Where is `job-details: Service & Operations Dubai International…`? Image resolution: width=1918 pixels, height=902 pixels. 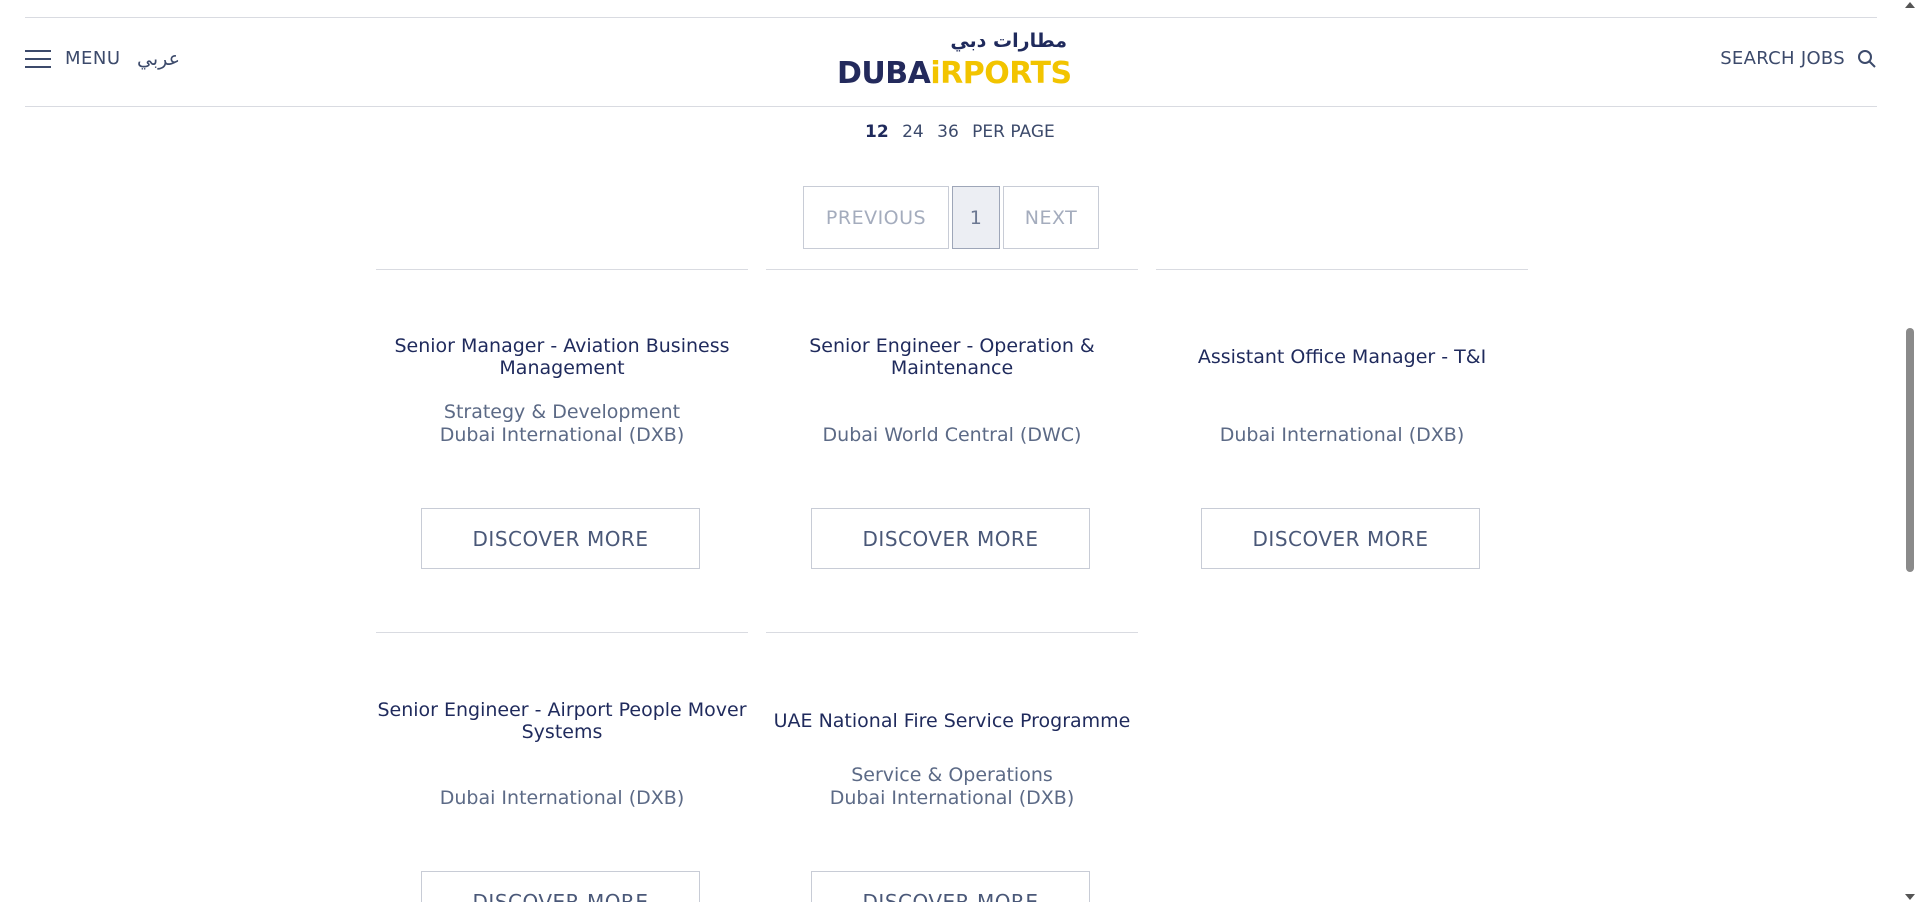
job-details: Service & Operations Dubai International… is located at coordinates (952, 787).